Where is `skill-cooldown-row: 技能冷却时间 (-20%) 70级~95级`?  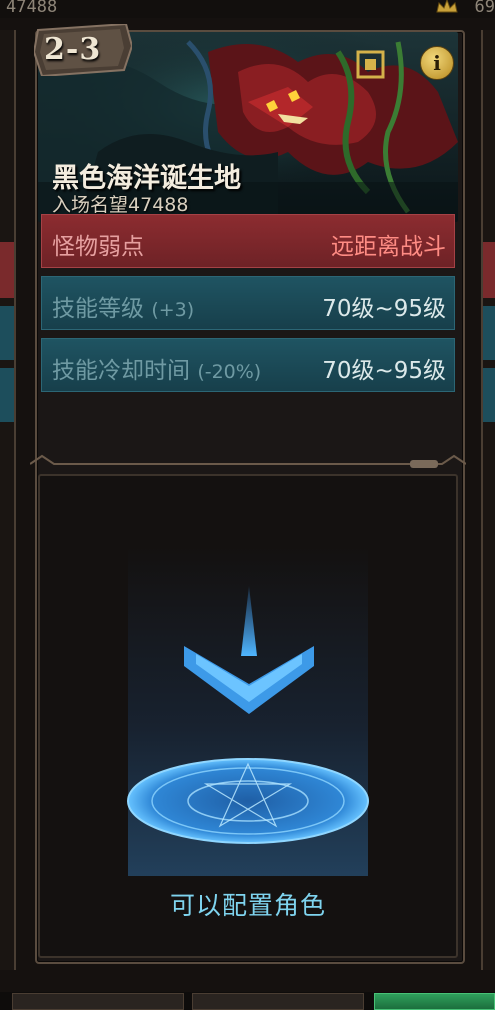
skill-cooldown-row: 技能冷却时间 (-20%) 70级~95级 is located at coordinates (248, 365).